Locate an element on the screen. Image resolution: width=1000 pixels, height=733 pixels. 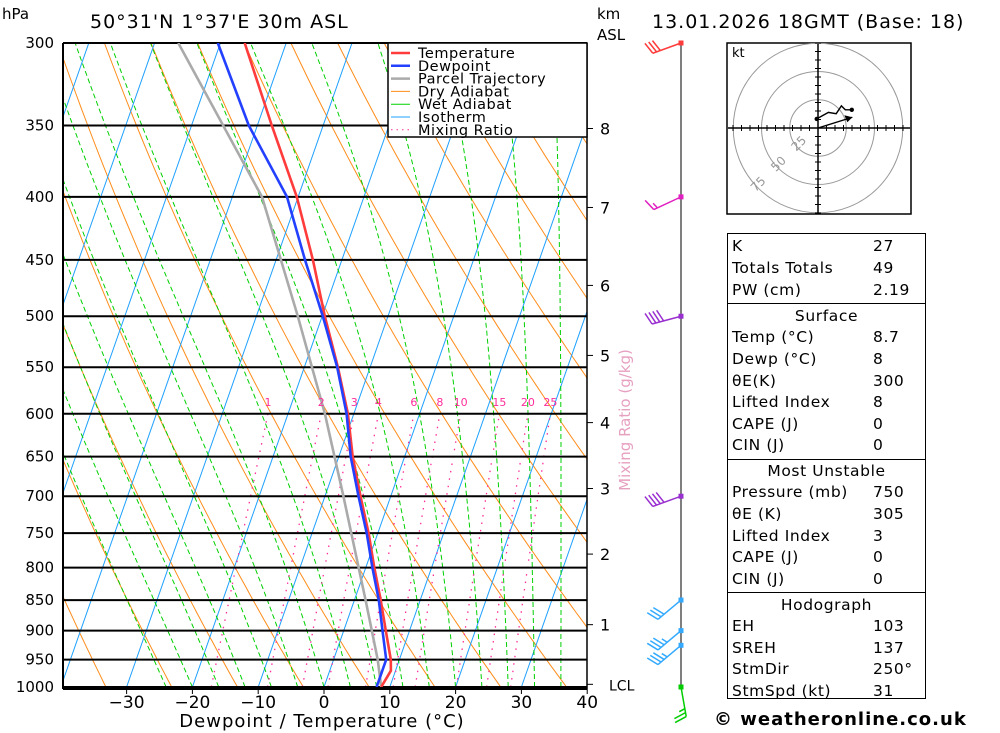
km-tick-label: LCL is located at coordinates (622, 686).